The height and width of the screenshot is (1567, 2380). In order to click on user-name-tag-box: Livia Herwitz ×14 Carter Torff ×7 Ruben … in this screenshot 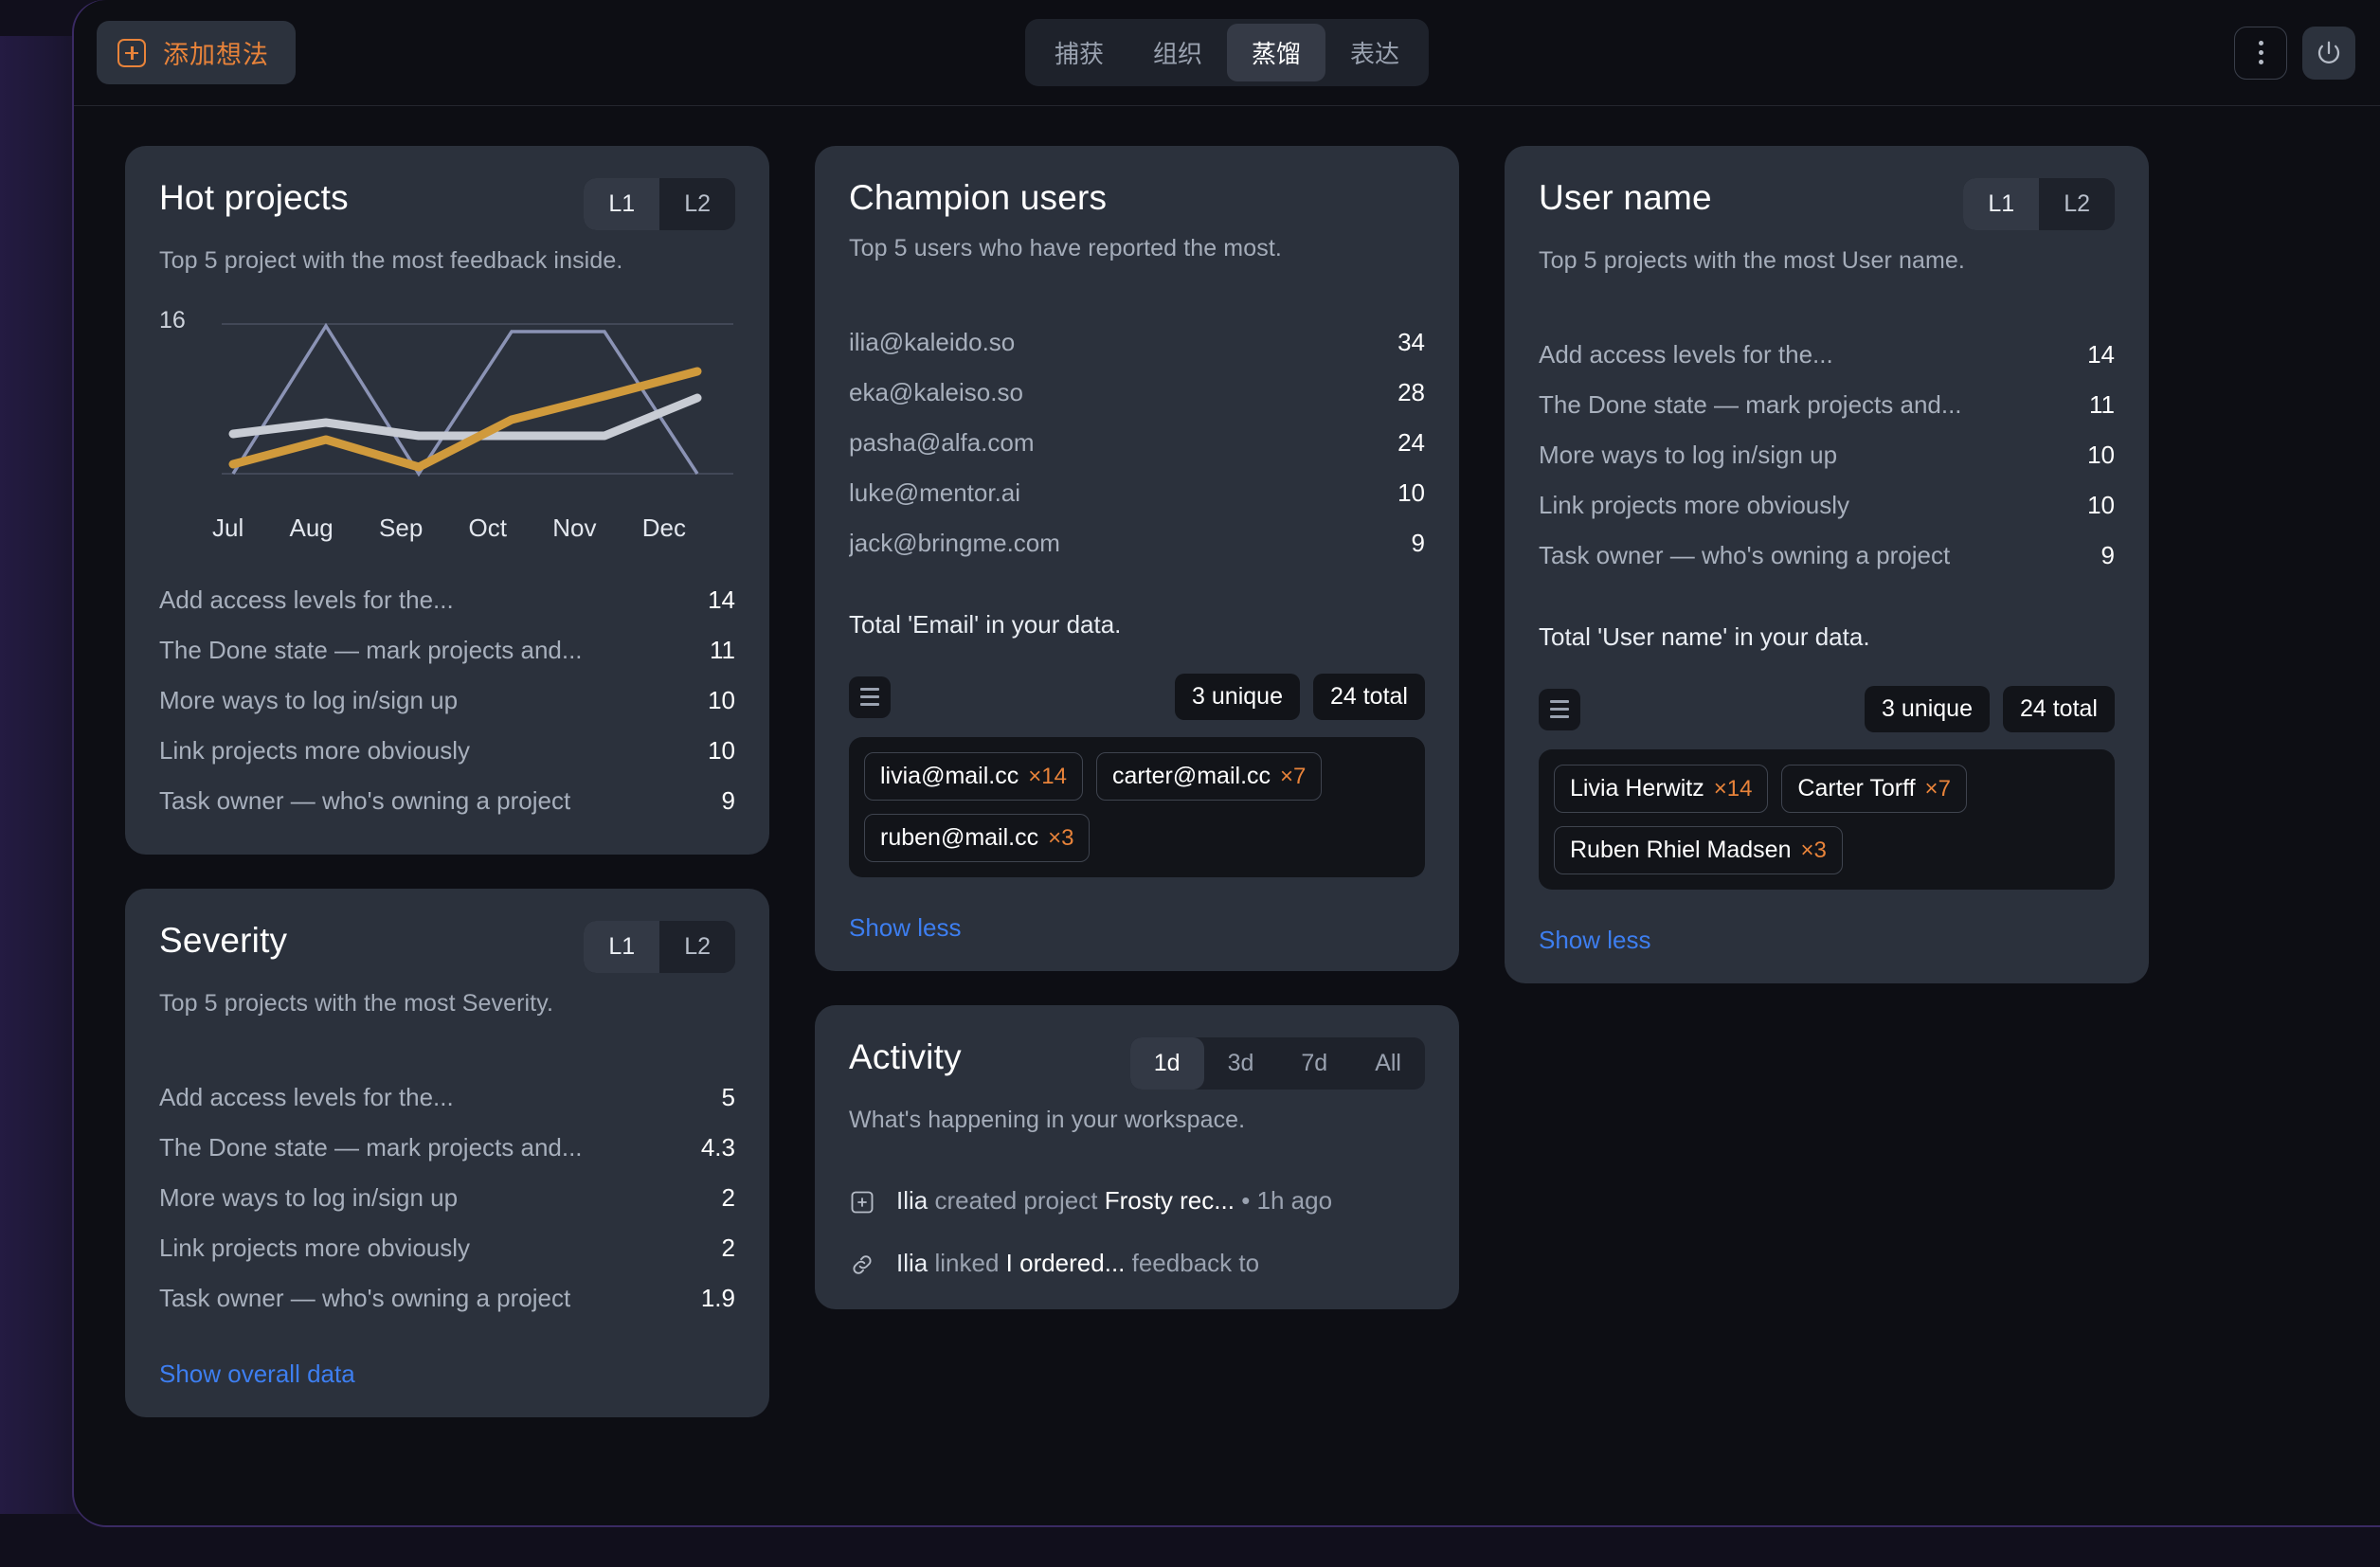, I will do `click(1827, 819)`.